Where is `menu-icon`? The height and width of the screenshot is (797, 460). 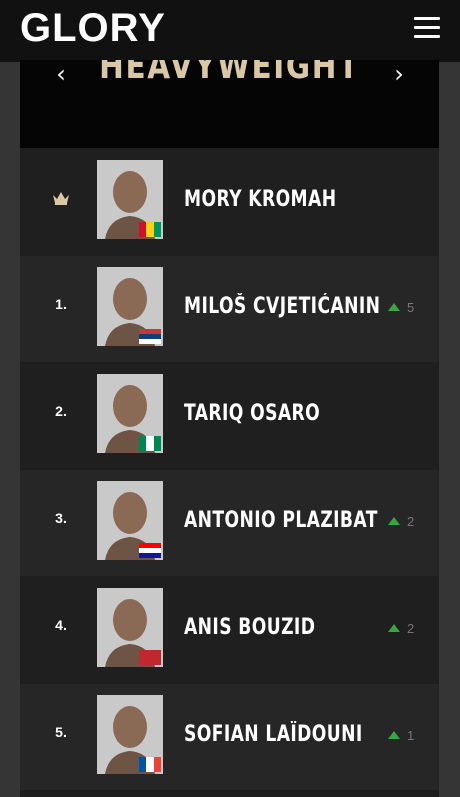
menu-icon is located at coordinates (427, 28).